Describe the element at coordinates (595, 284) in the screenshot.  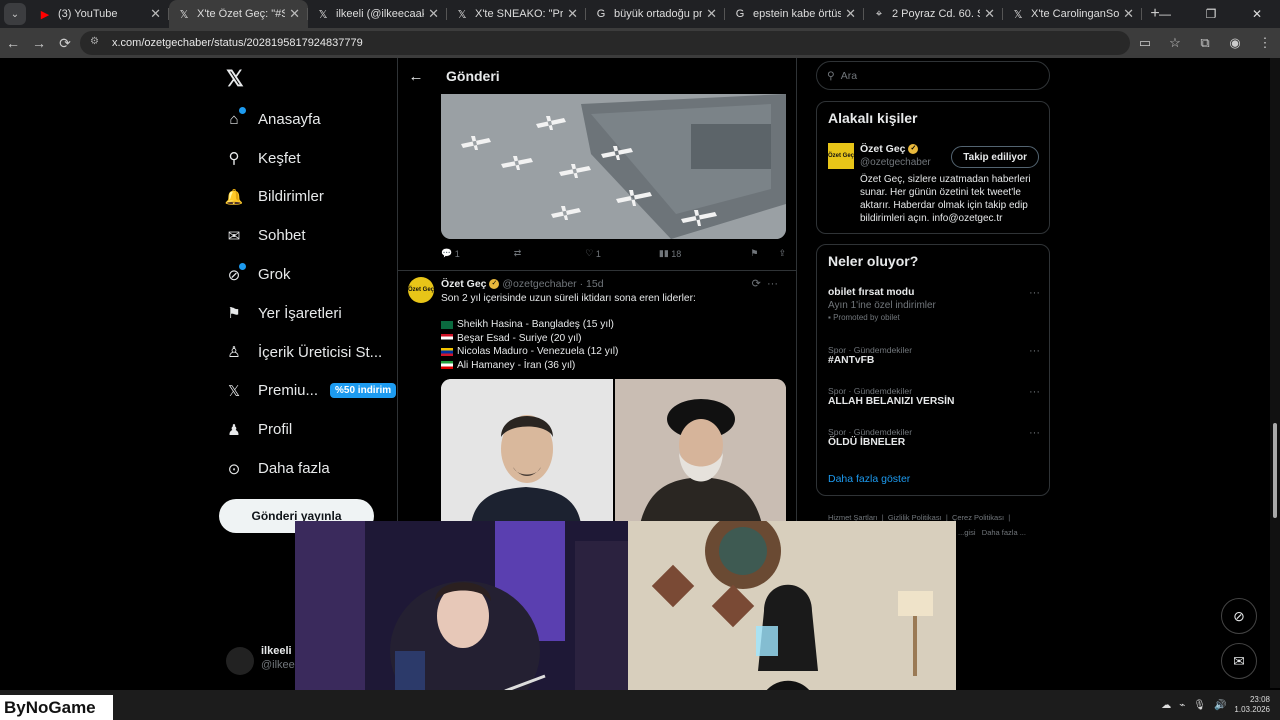
I see `tweet-time: 15d` at that location.